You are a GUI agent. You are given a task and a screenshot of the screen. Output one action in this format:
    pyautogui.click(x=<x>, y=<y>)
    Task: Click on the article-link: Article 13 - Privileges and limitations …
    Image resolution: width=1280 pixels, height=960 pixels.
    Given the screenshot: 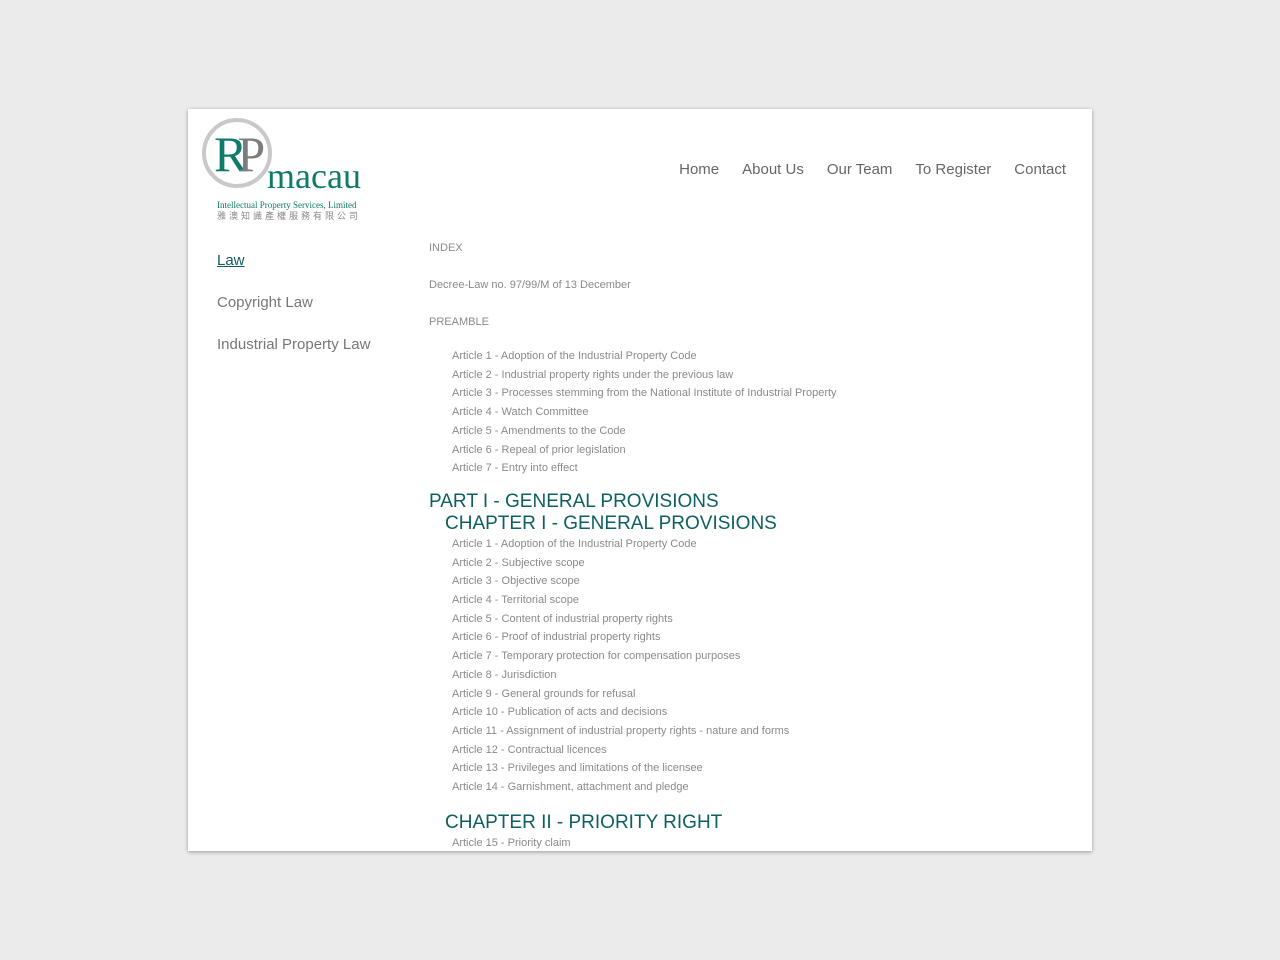 What is the action you would take?
    pyautogui.click(x=749, y=768)
    